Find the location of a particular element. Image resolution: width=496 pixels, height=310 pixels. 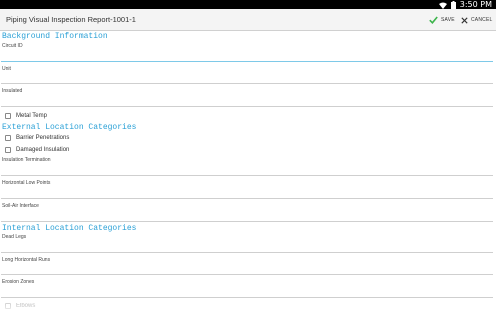

damaged-insulation-label: Damaged Insulation is located at coordinates (43, 150).